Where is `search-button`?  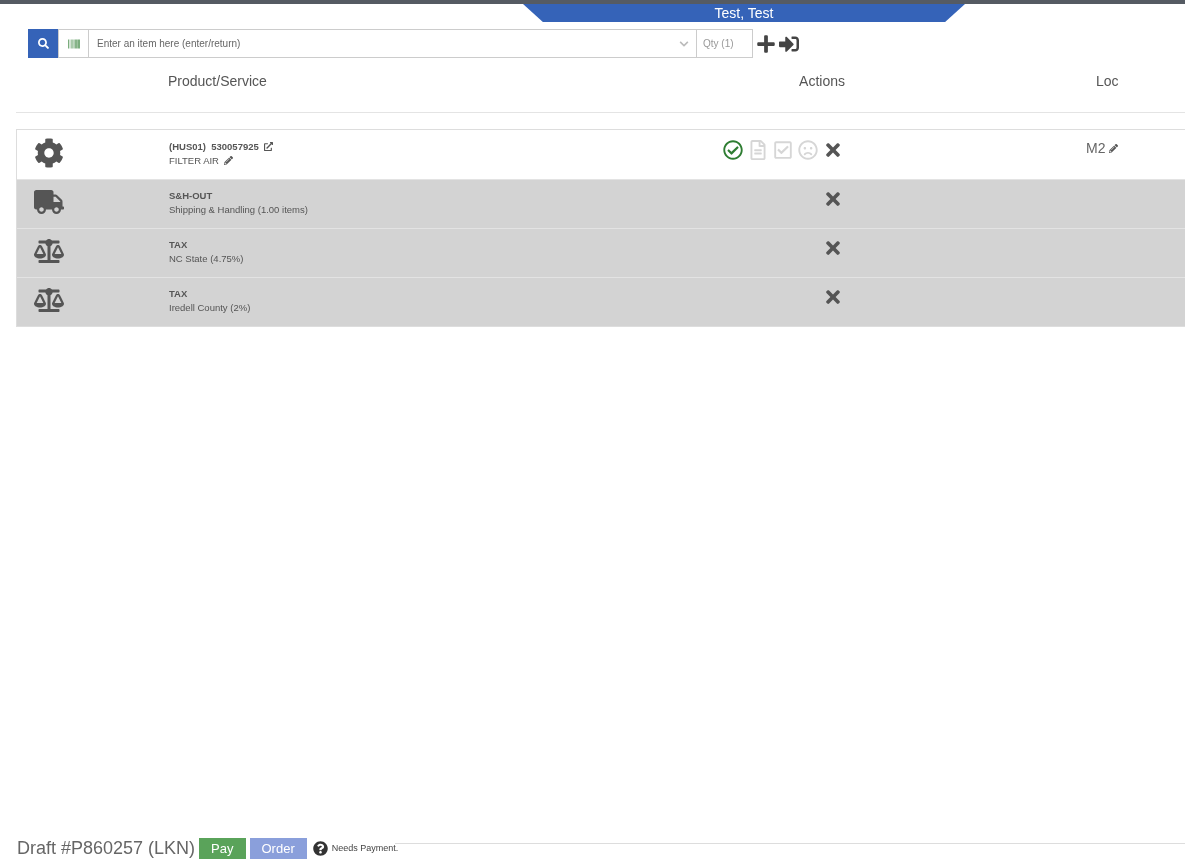
search-button is located at coordinates (43, 43).